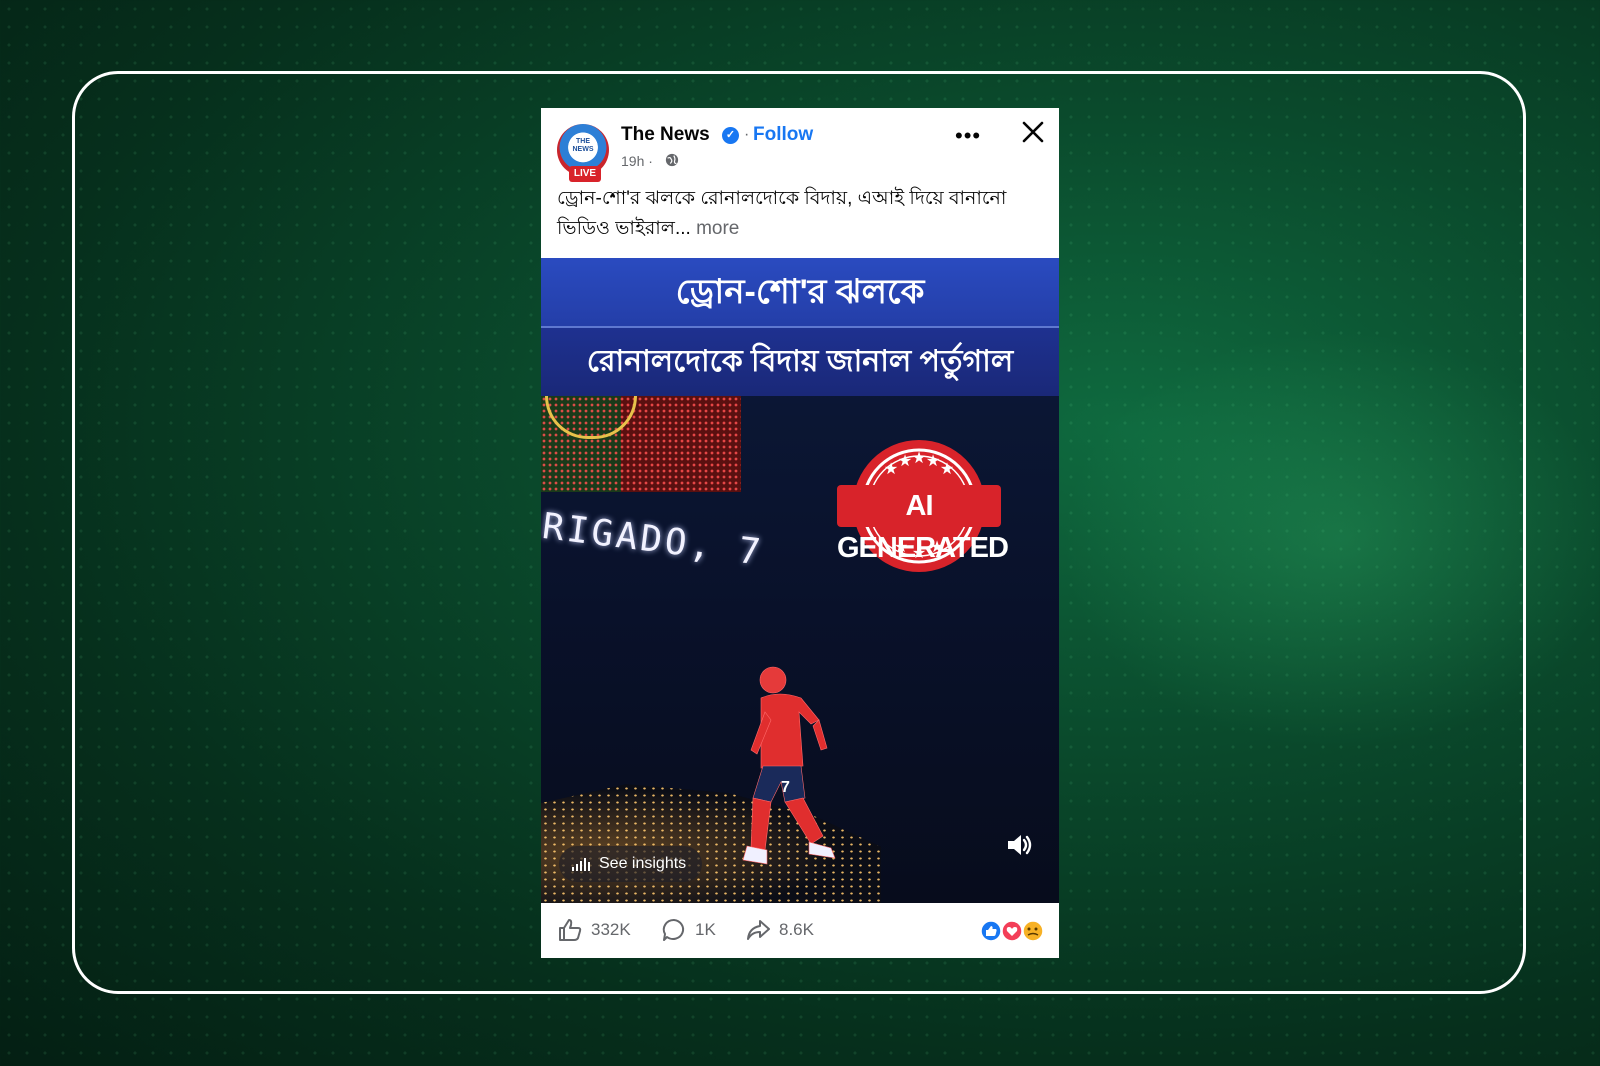 Image resolution: width=1600 pixels, height=1066 pixels. I want to click on see-insights-button: See insights, so click(631, 864).